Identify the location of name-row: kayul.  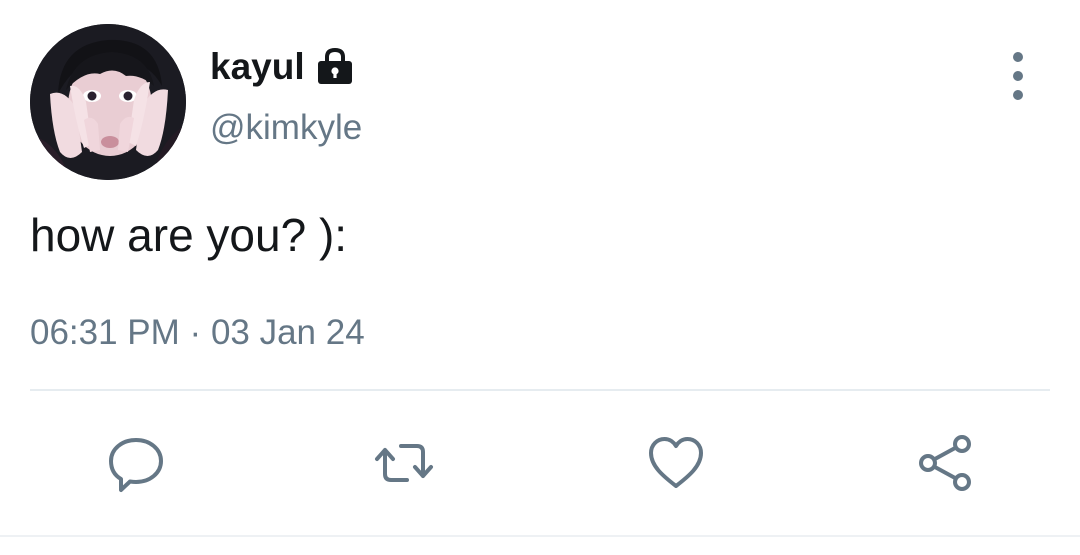
(282, 66).